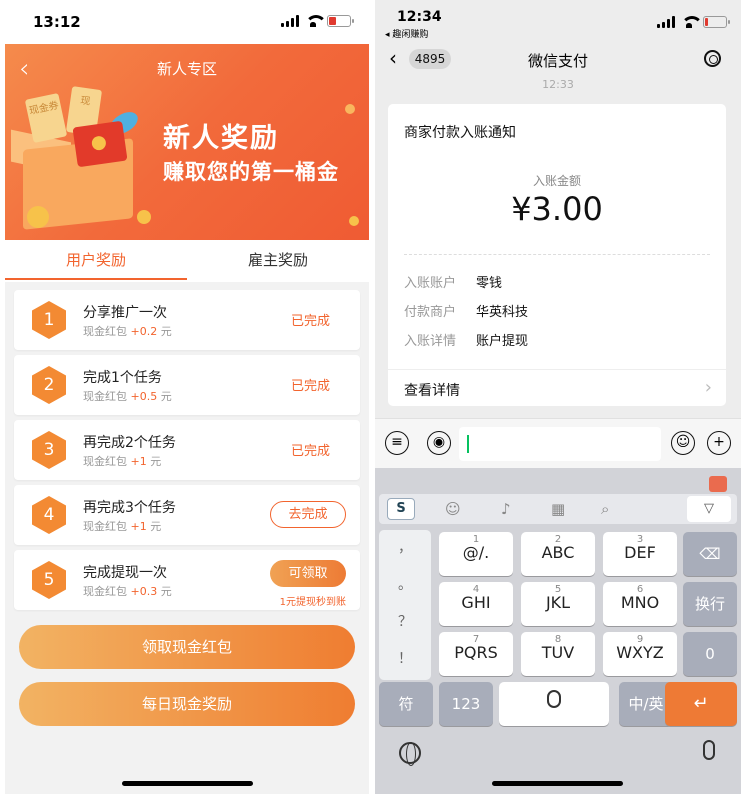  What do you see at coordinates (340, 21) in the screenshot?
I see `battery-icon` at bounding box center [340, 21].